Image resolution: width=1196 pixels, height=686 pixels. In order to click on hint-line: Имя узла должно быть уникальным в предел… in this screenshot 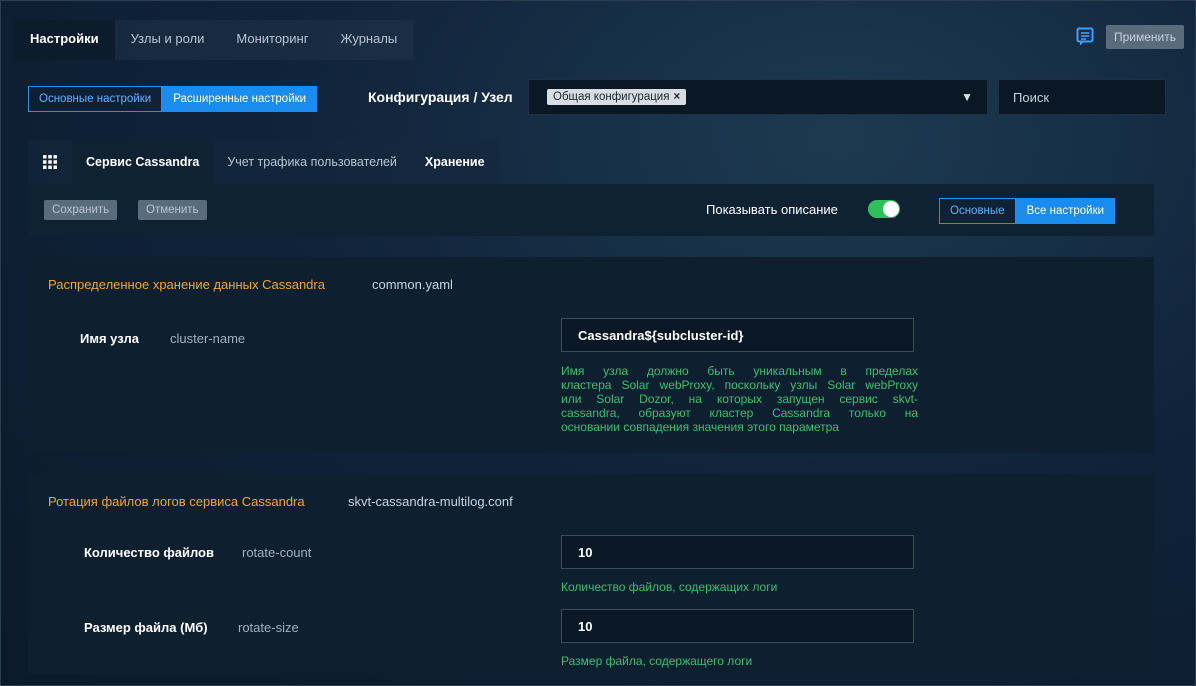, I will do `click(739, 371)`.